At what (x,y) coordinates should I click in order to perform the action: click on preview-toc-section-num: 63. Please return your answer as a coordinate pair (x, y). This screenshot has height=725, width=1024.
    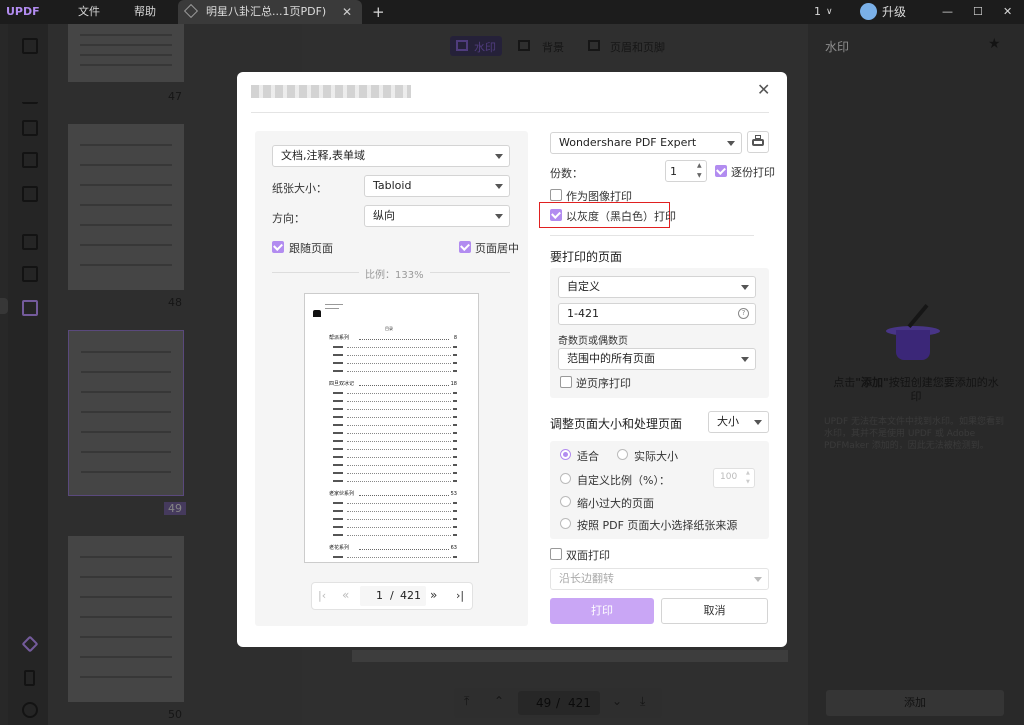
    Looking at the image, I should click on (453, 548).